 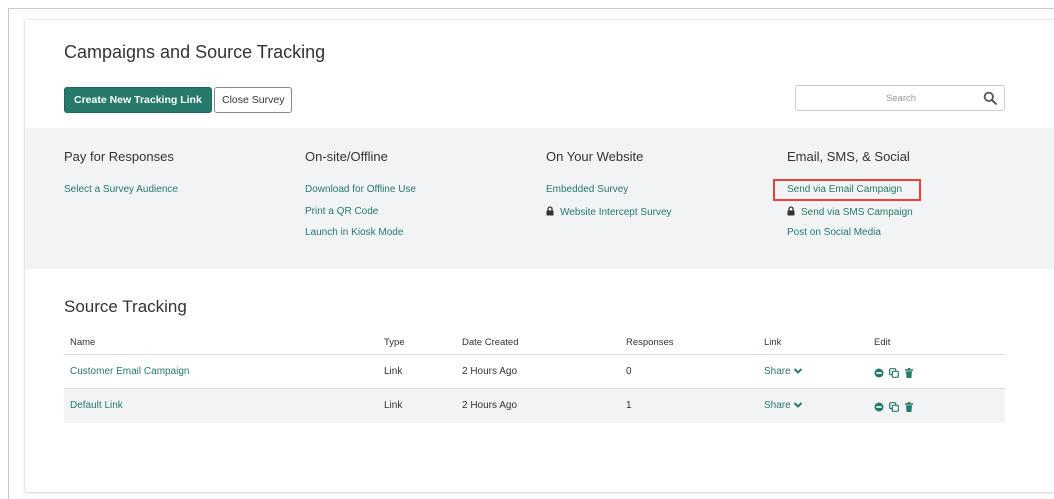 What do you see at coordinates (354, 232) in the screenshot?
I see `launch-kiosk-mode-link: Launch in Kiosk Mode` at bounding box center [354, 232].